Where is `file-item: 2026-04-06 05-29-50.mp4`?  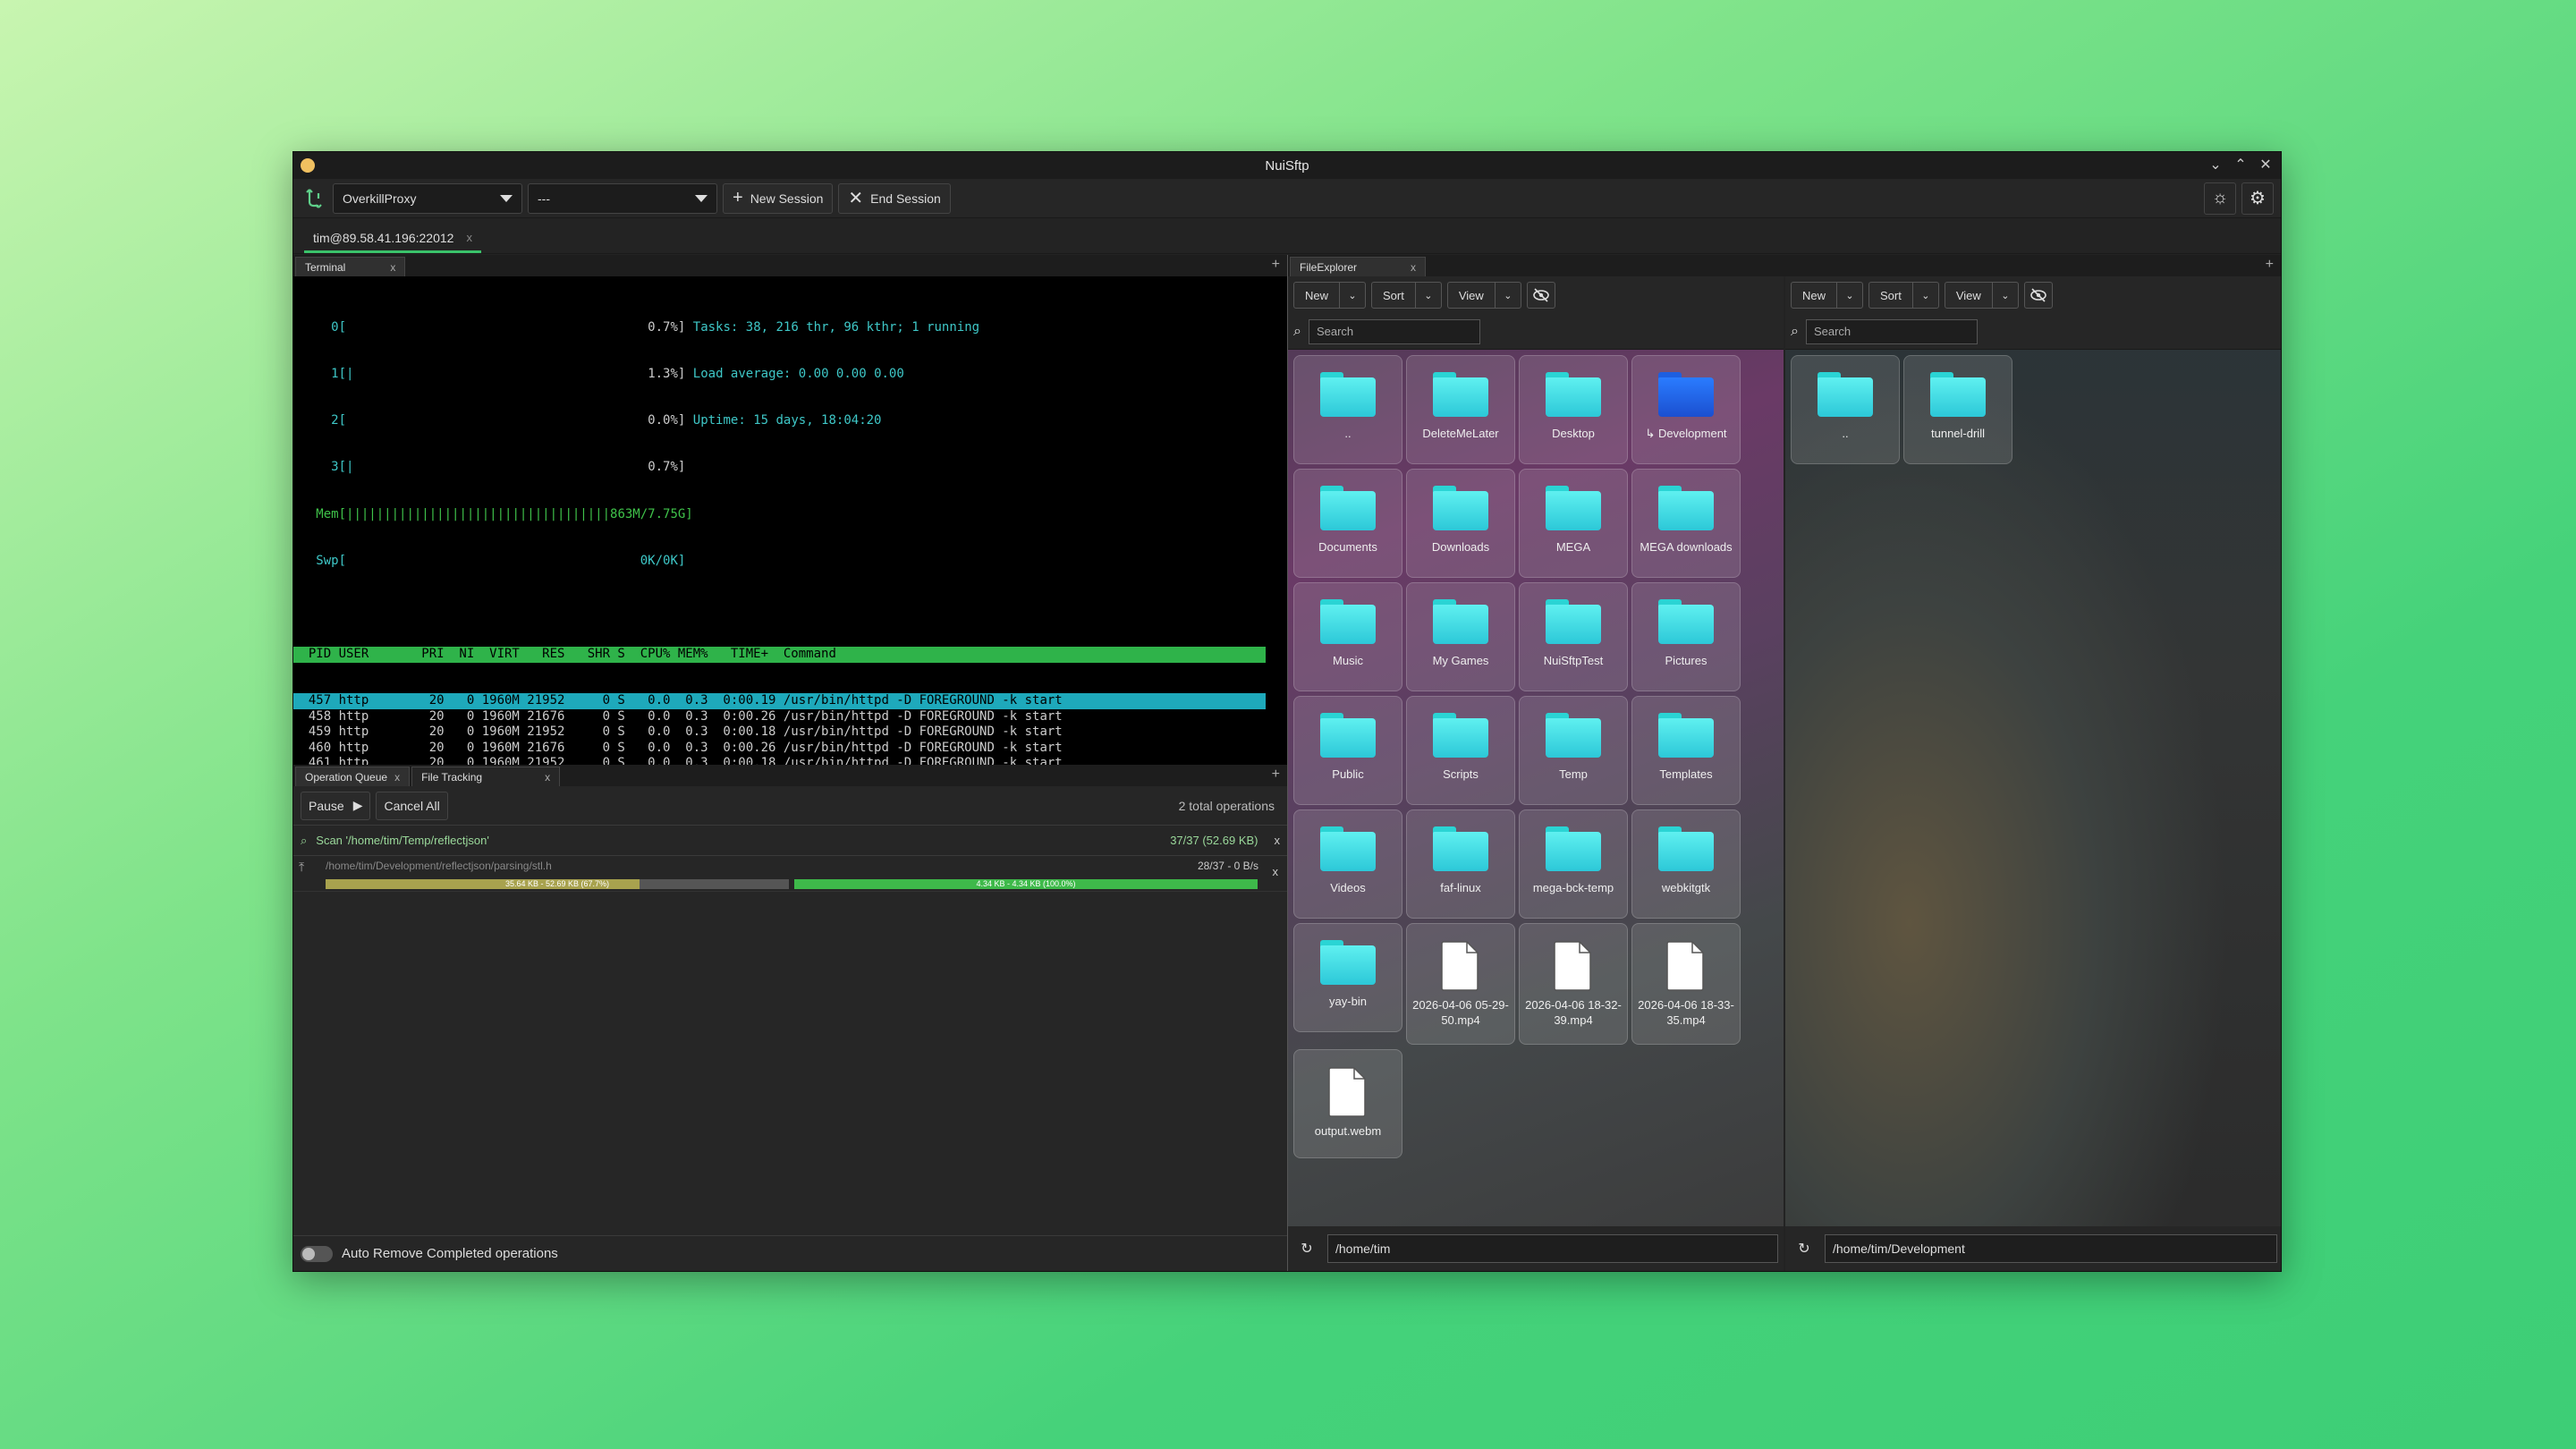
file-item: 2026-04-06 05-29-50.mp4 is located at coordinates (1460, 984).